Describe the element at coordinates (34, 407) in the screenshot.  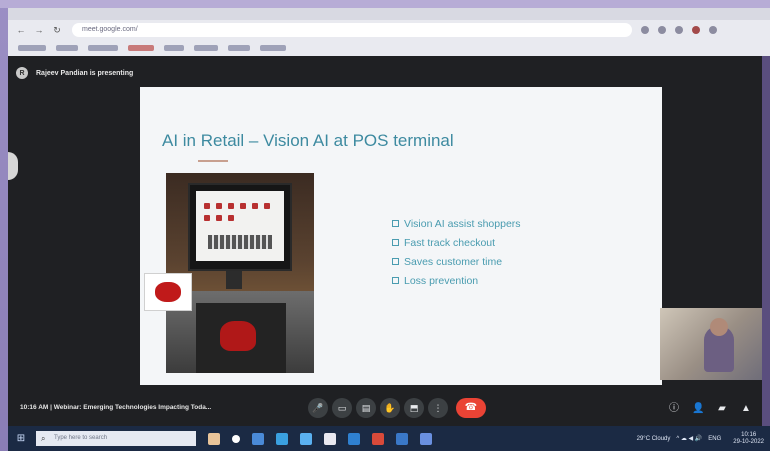
I see `meeting-time: 10:16 AM` at that location.